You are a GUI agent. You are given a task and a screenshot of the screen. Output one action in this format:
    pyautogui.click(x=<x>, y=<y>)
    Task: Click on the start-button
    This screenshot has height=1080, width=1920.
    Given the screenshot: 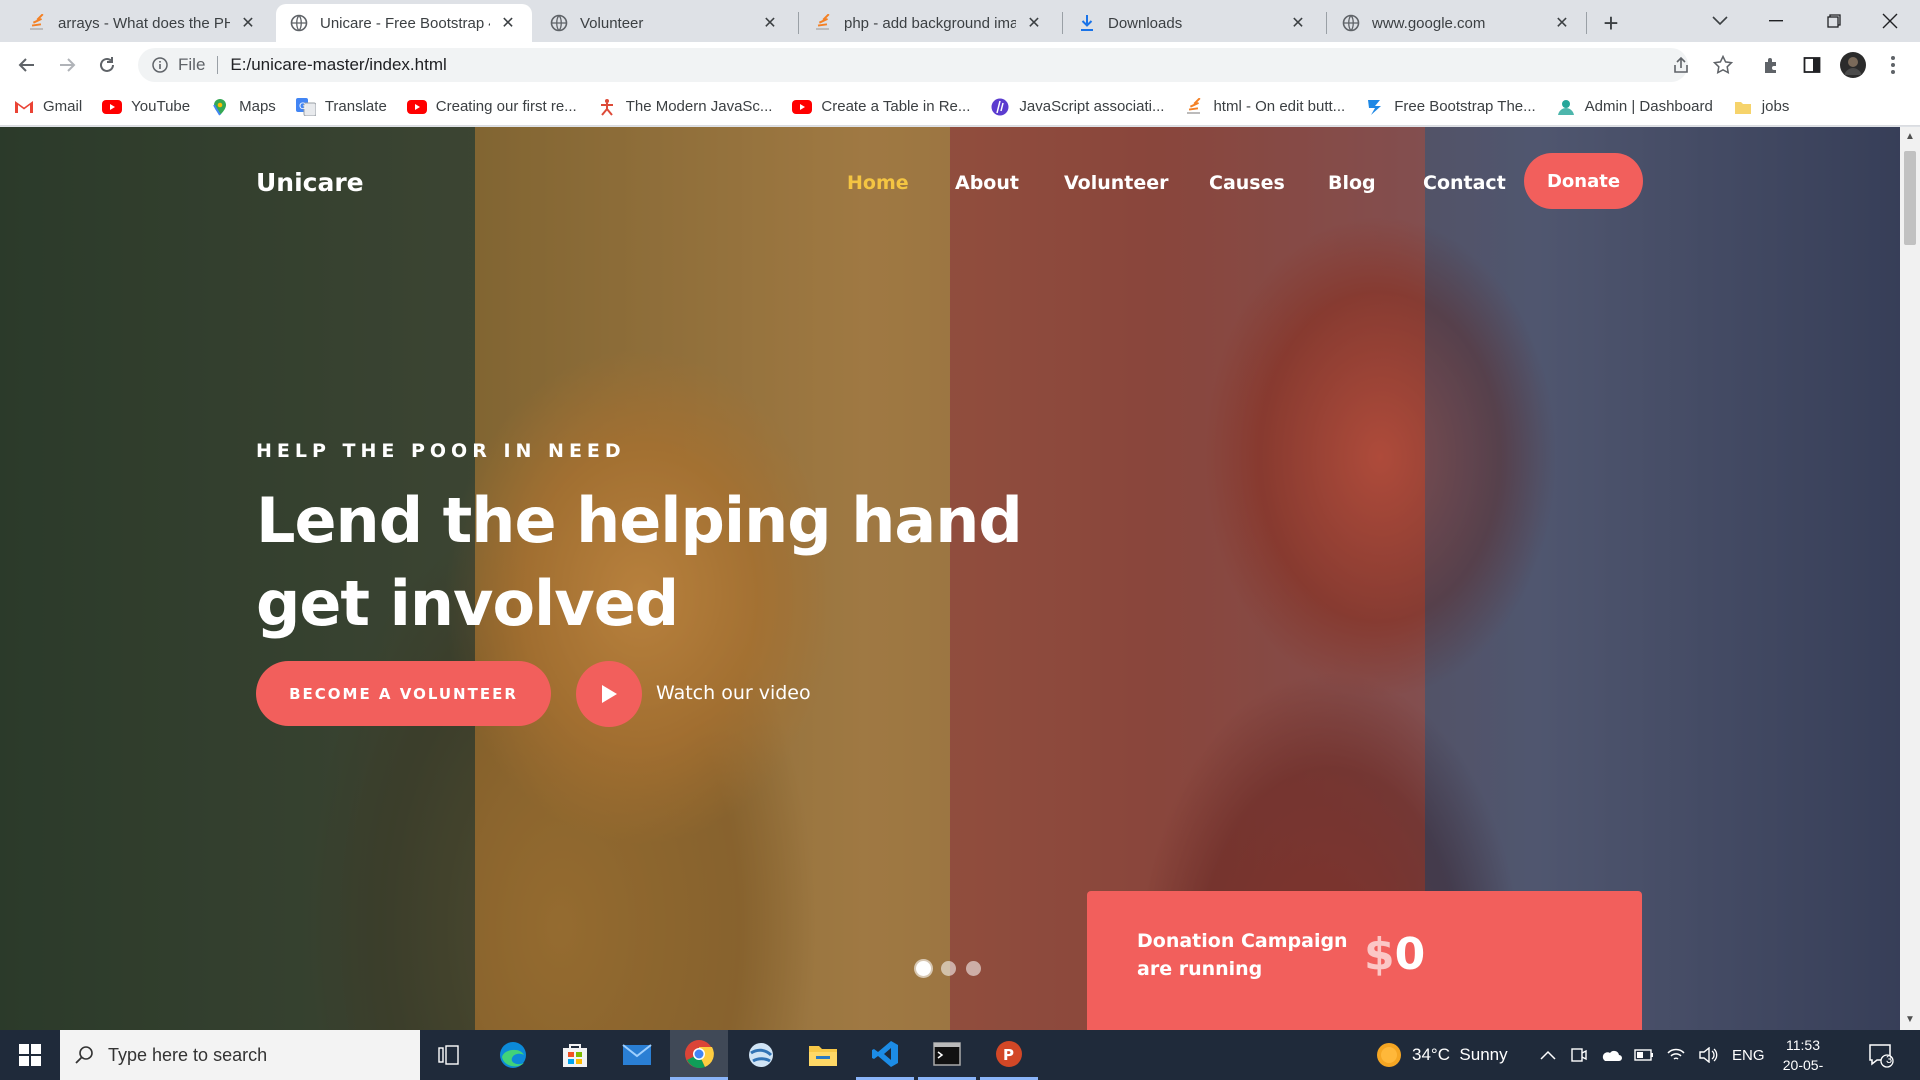 What is the action you would take?
    pyautogui.click(x=30, y=1055)
    